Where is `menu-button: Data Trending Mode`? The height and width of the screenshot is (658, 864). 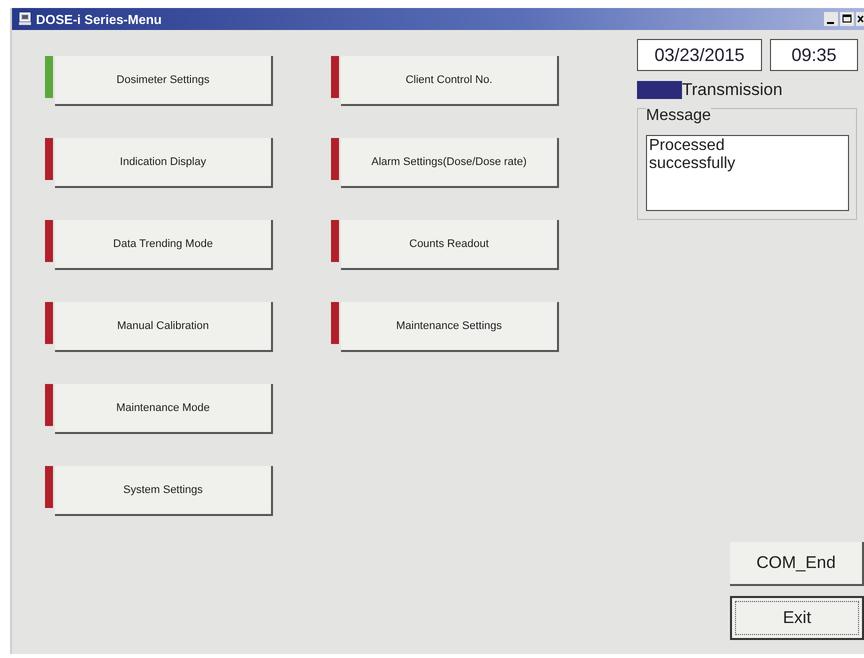
menu-button: Data Trending Mode is located at coordinates (164, 245).